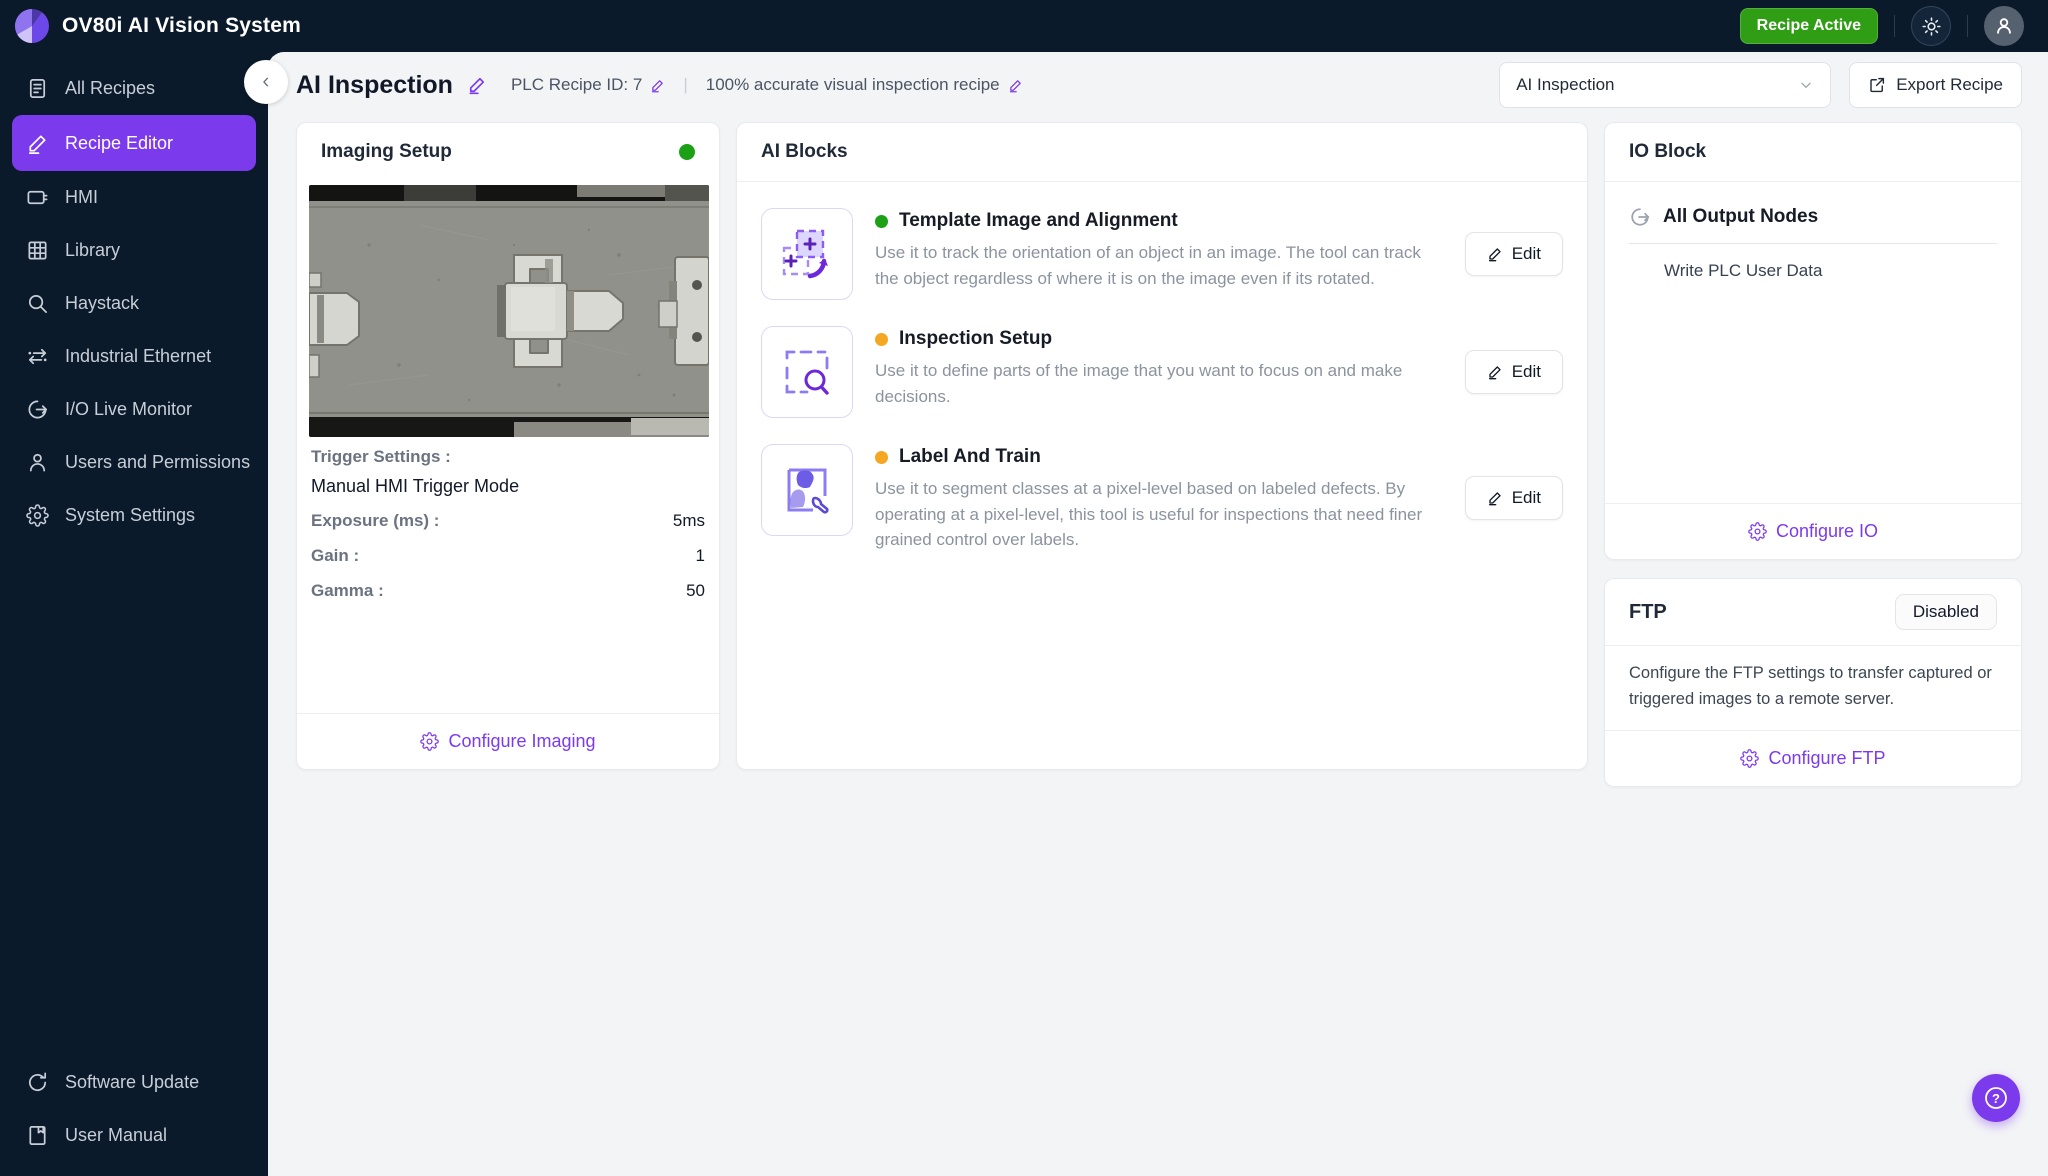  I want to click on configure-ftp-button: Configure FTP, so click(1813, 758).